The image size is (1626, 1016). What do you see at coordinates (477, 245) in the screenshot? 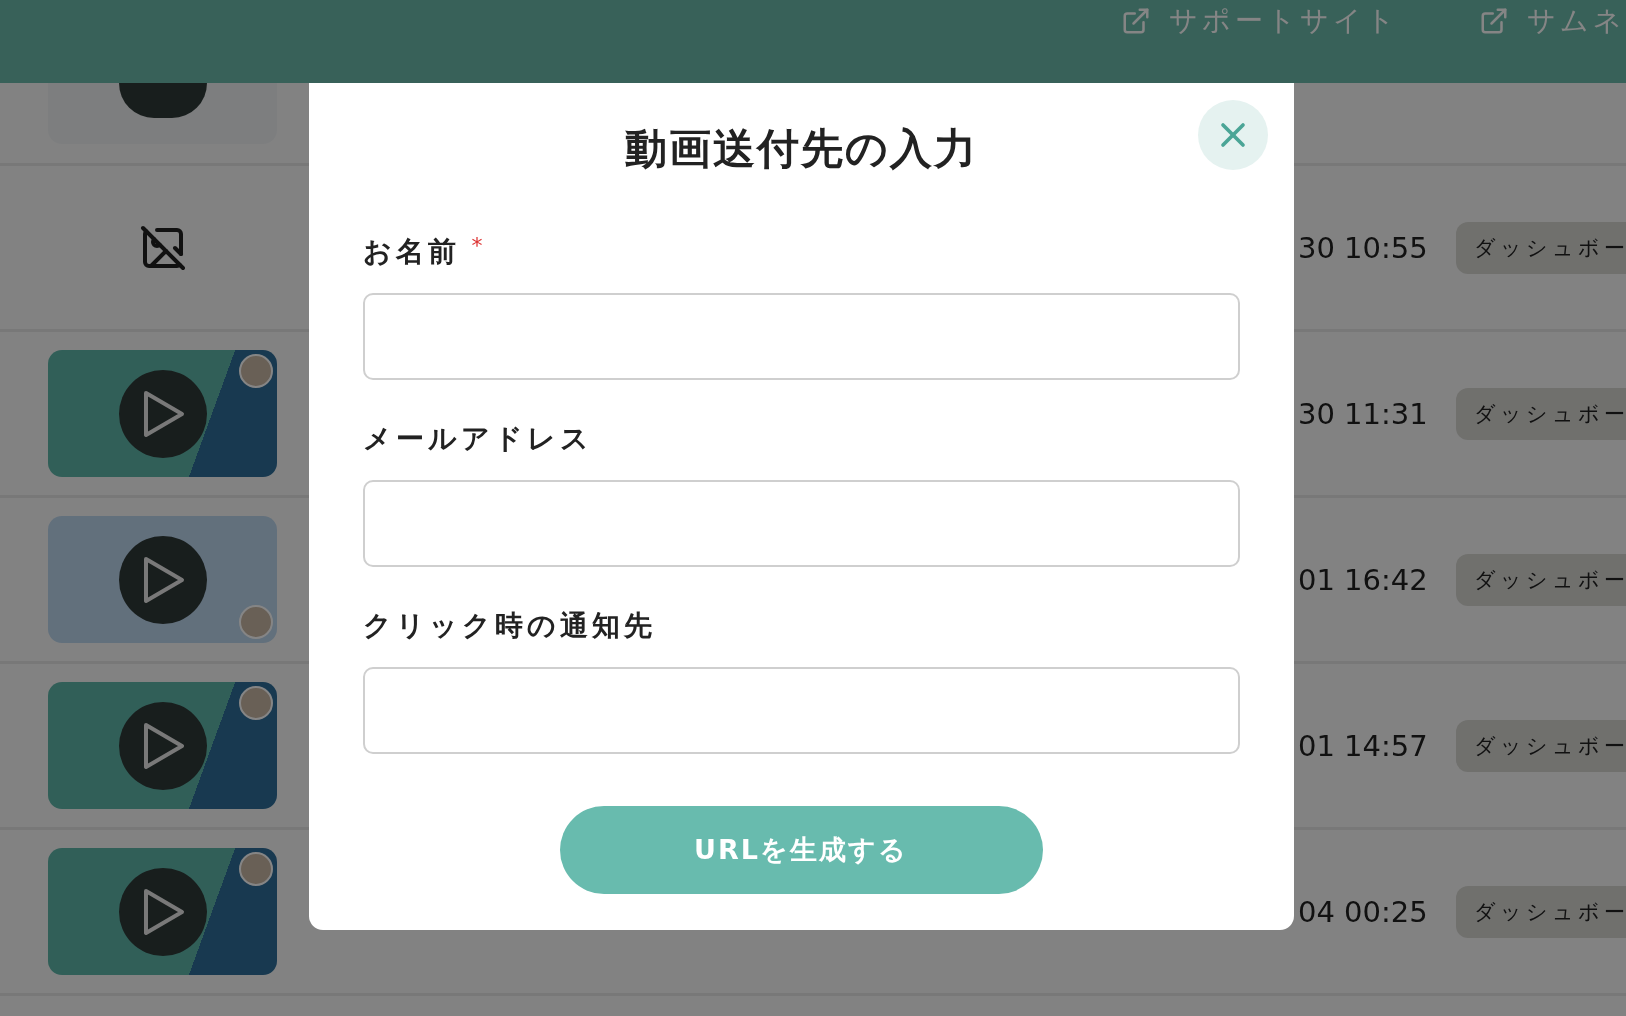
I see `required-mark: *` at bounding box center [477, 245].